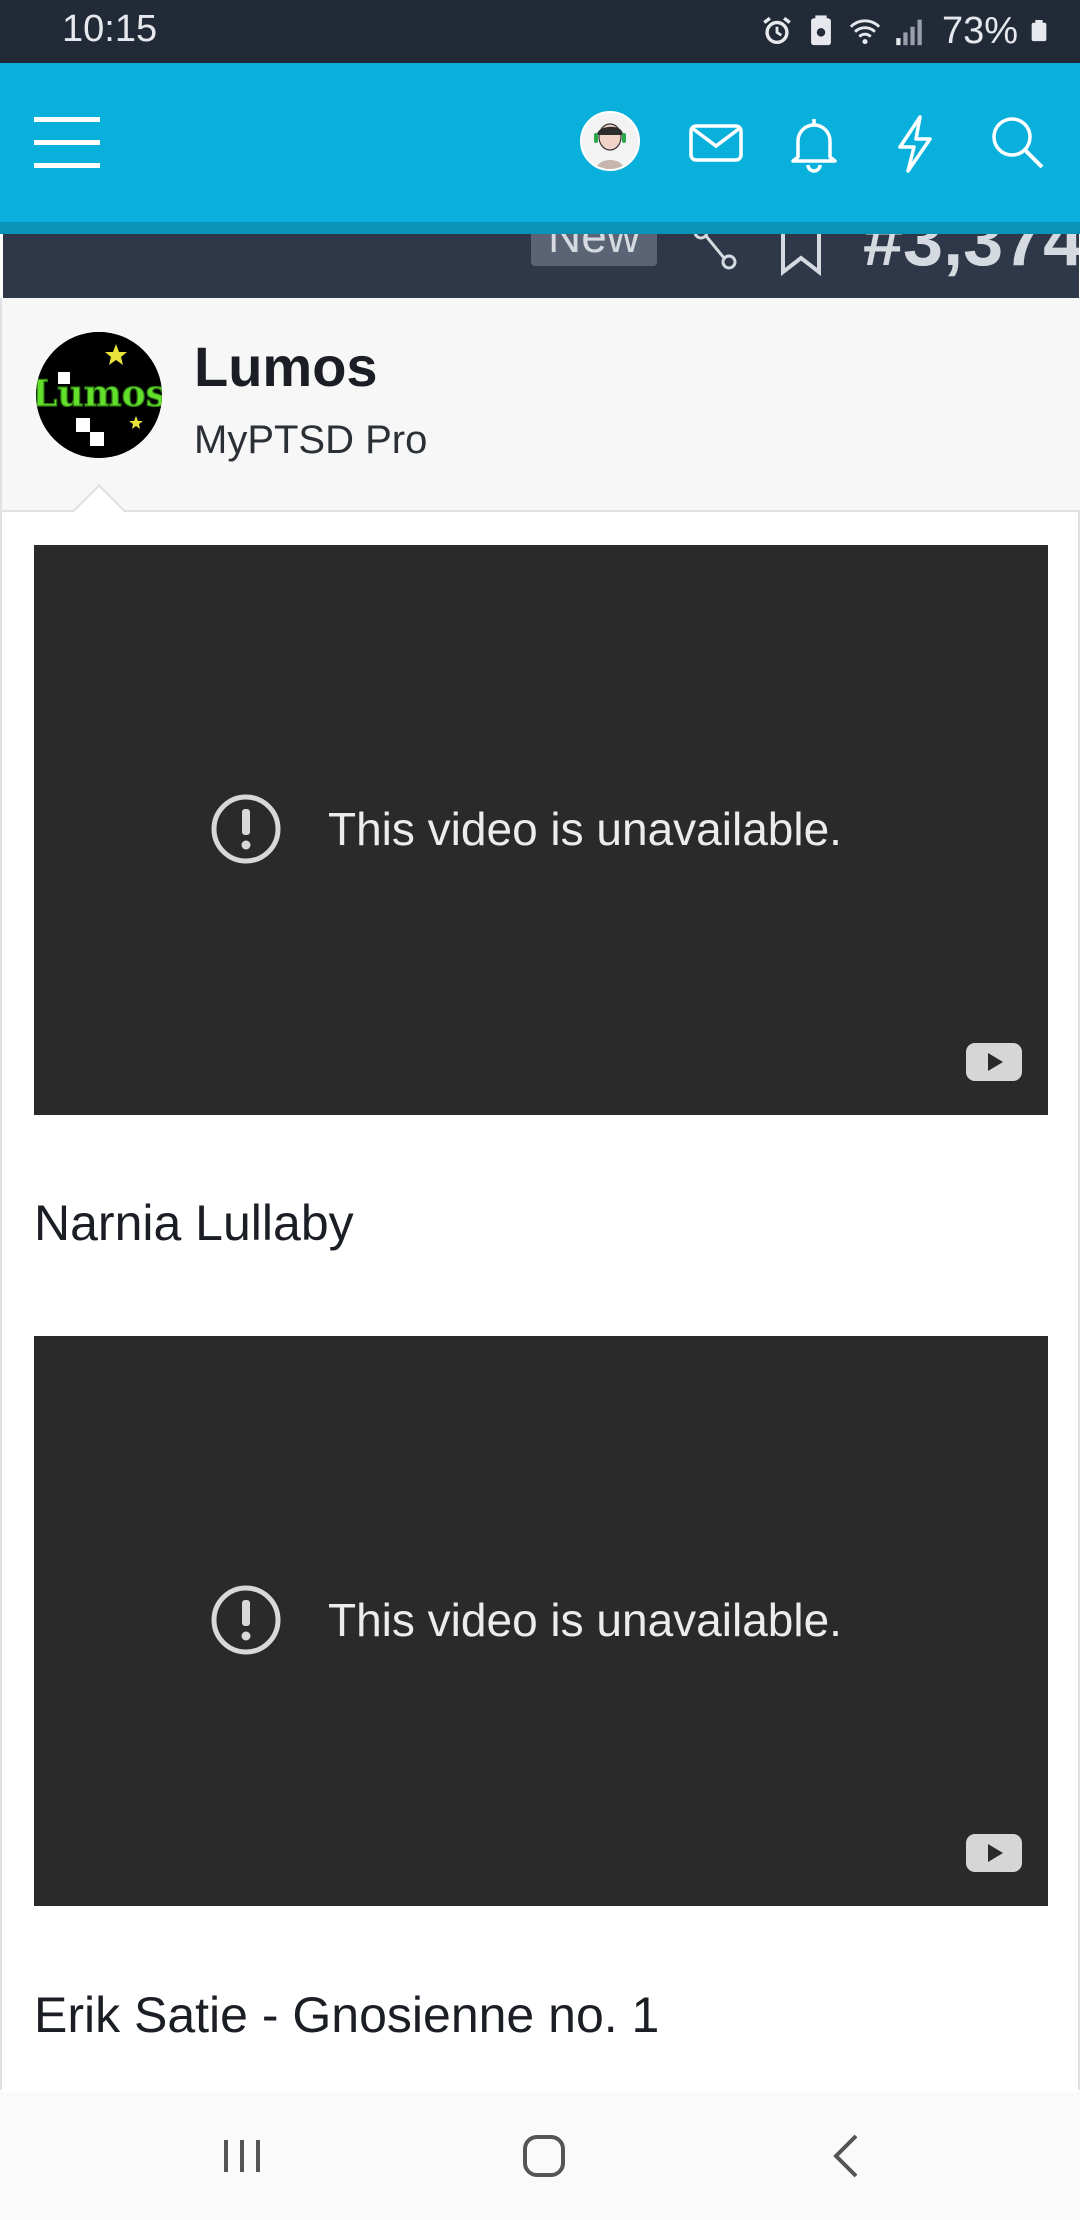 Image resolution: width=1080 pixels, height=2220 pixels. I want to click on status-time: 10:15, so click(110, 29).